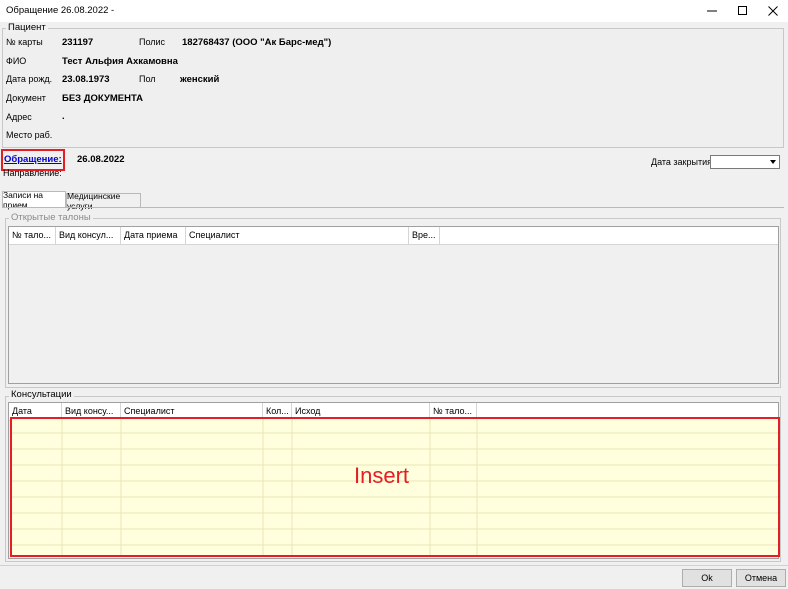 This screenshot has width=788, height=589. I want to click on document-value: БЕЗ ДОКУМЕНТА, so click(103, 98).